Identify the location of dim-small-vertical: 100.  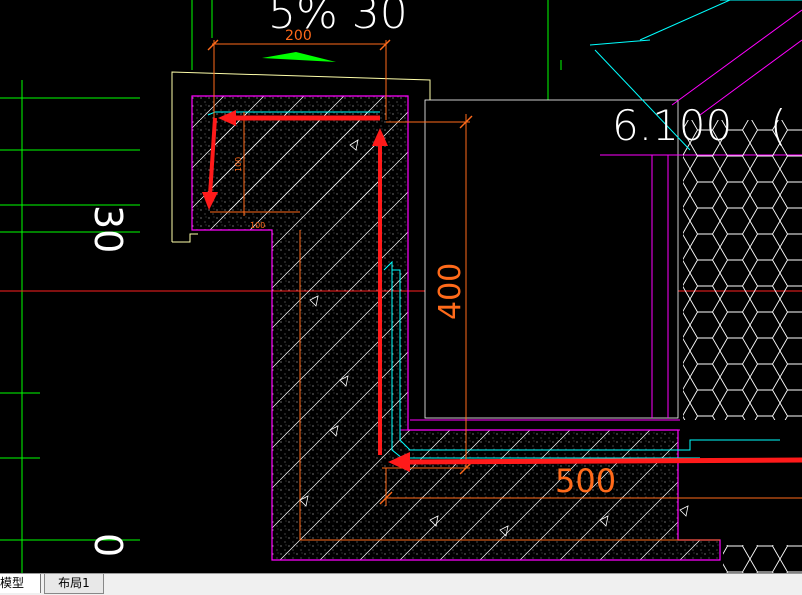
(238, 164).